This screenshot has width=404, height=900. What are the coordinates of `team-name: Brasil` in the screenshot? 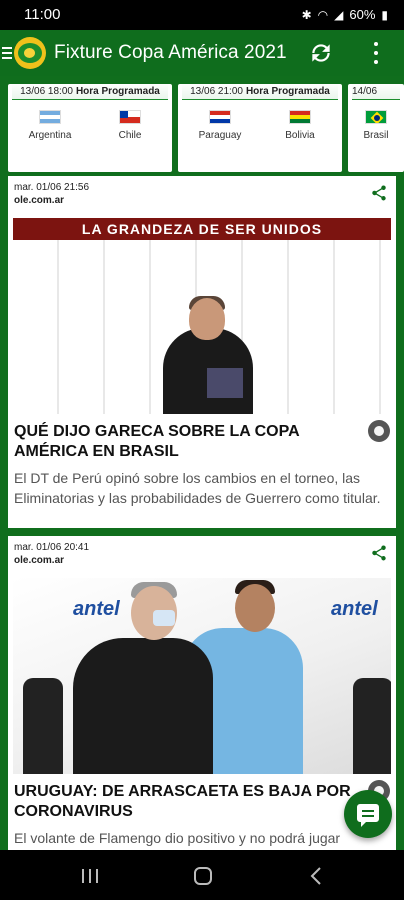 It's located at (376, 135).